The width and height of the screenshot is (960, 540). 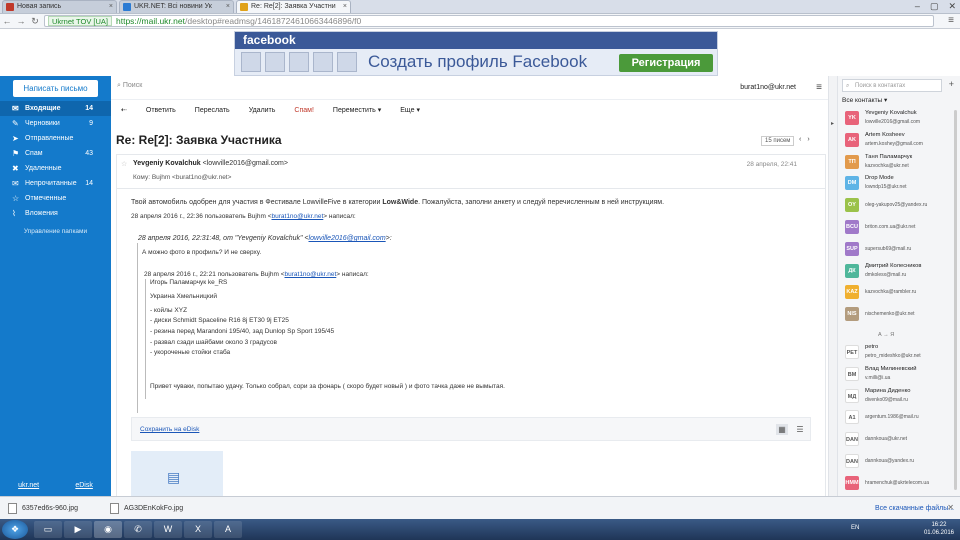 I want to click on browser-tab: UKR.NET: Всі новини Ук ×, so click(x=176, y=6).